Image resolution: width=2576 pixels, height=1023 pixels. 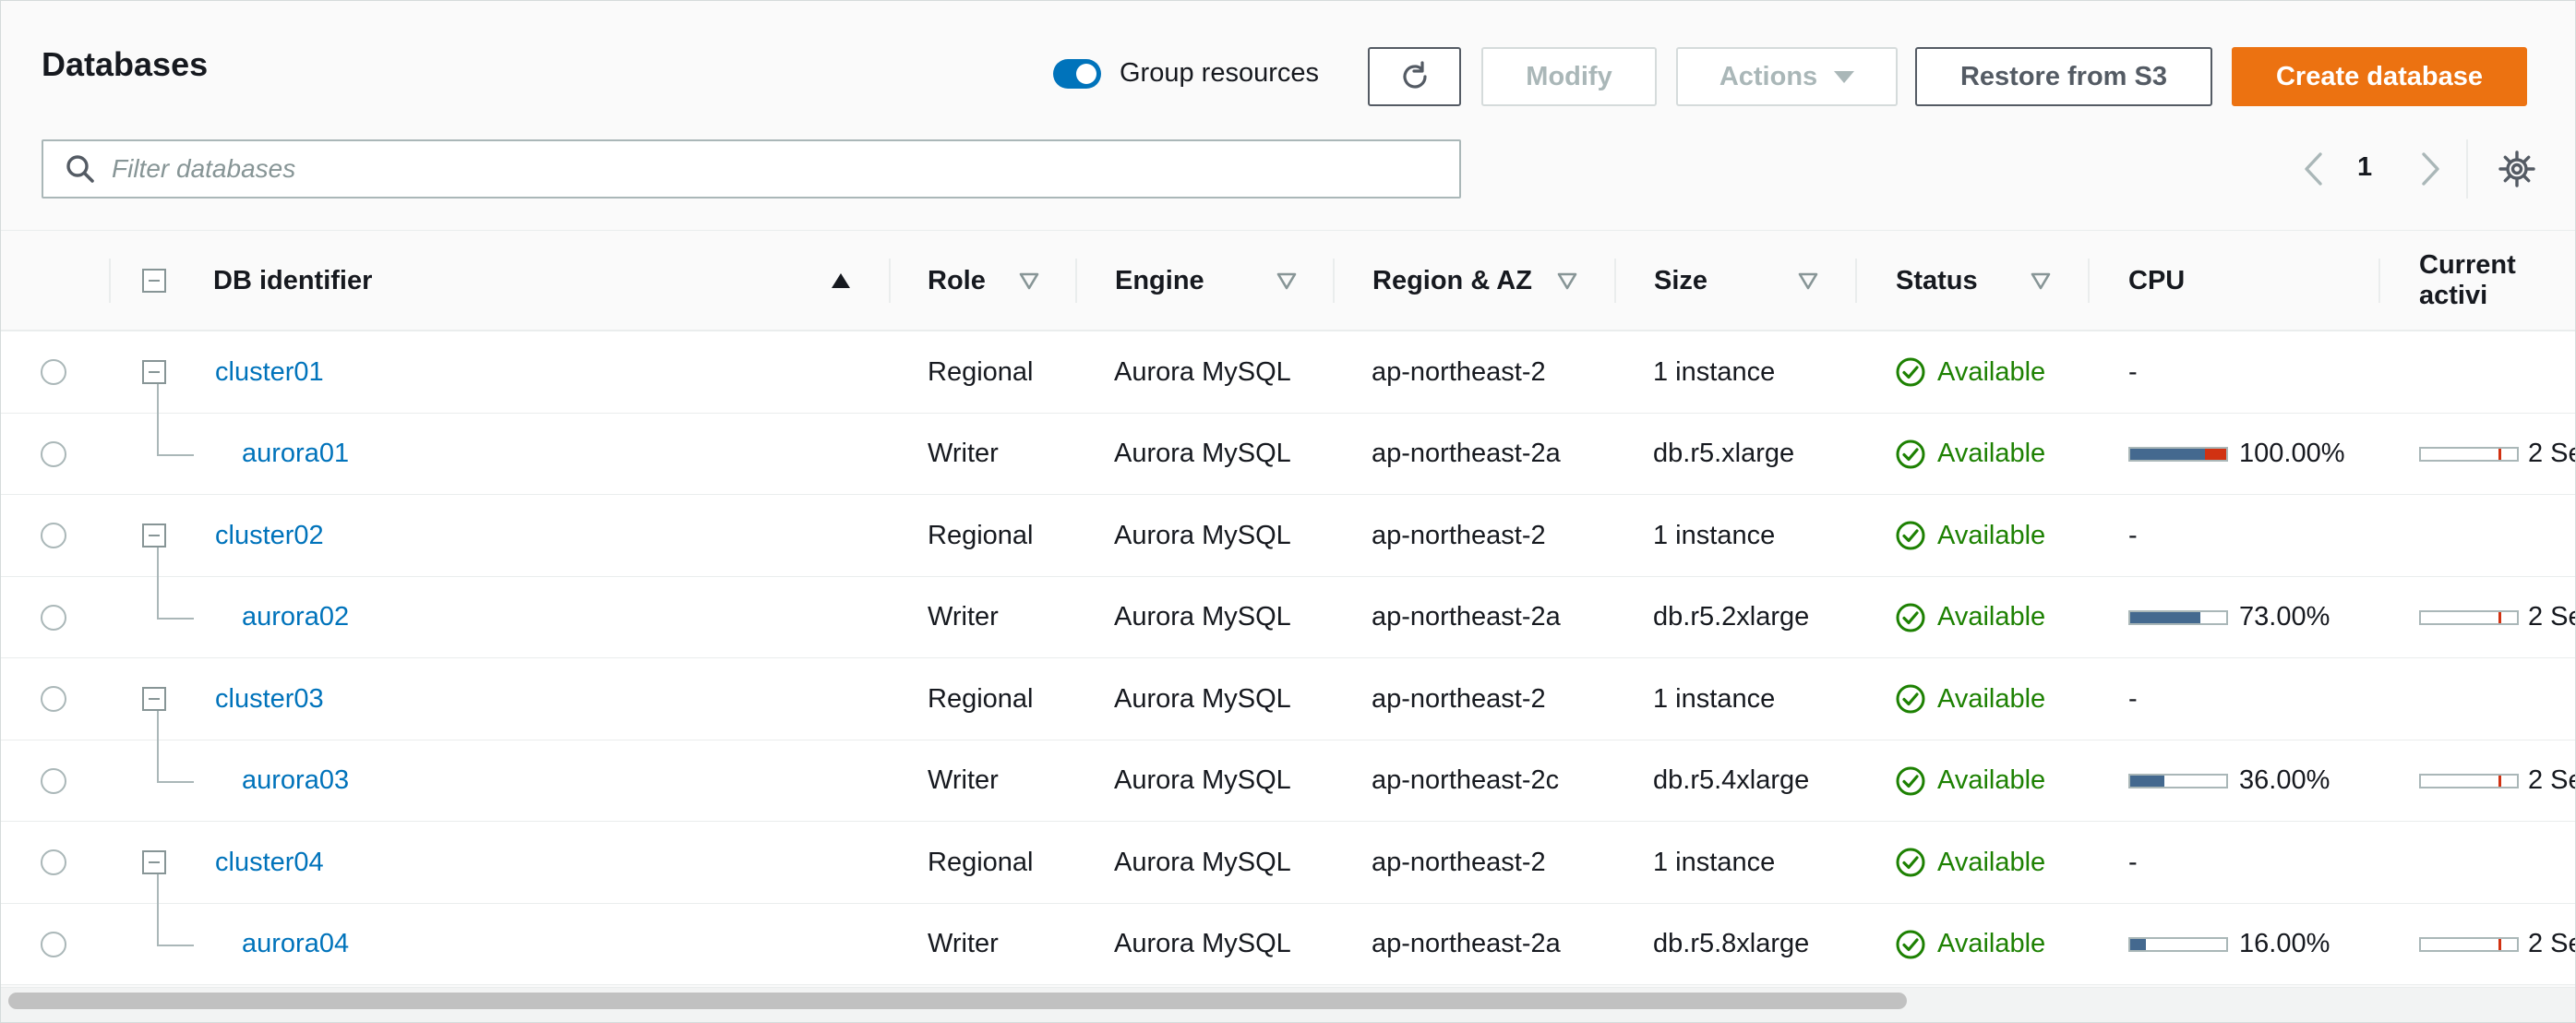 What do you see at coordinates (1159, 281) in the screenshot?
I see `column-header-engine: Engine` at bounding box center [1159, 281].